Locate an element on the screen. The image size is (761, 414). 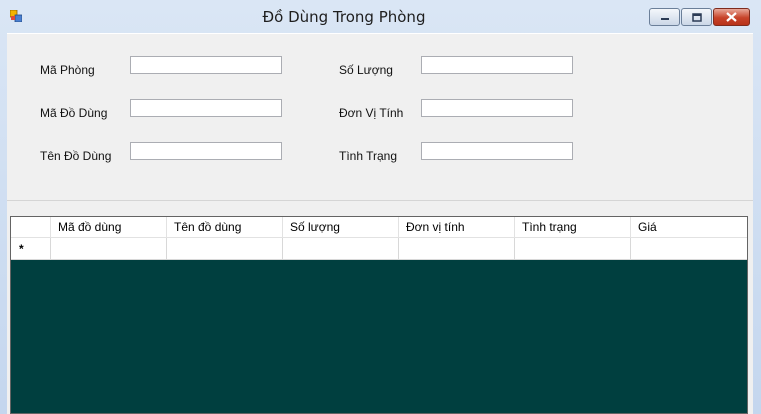
ten-do-dung-input is located at coordinates (206, 151).